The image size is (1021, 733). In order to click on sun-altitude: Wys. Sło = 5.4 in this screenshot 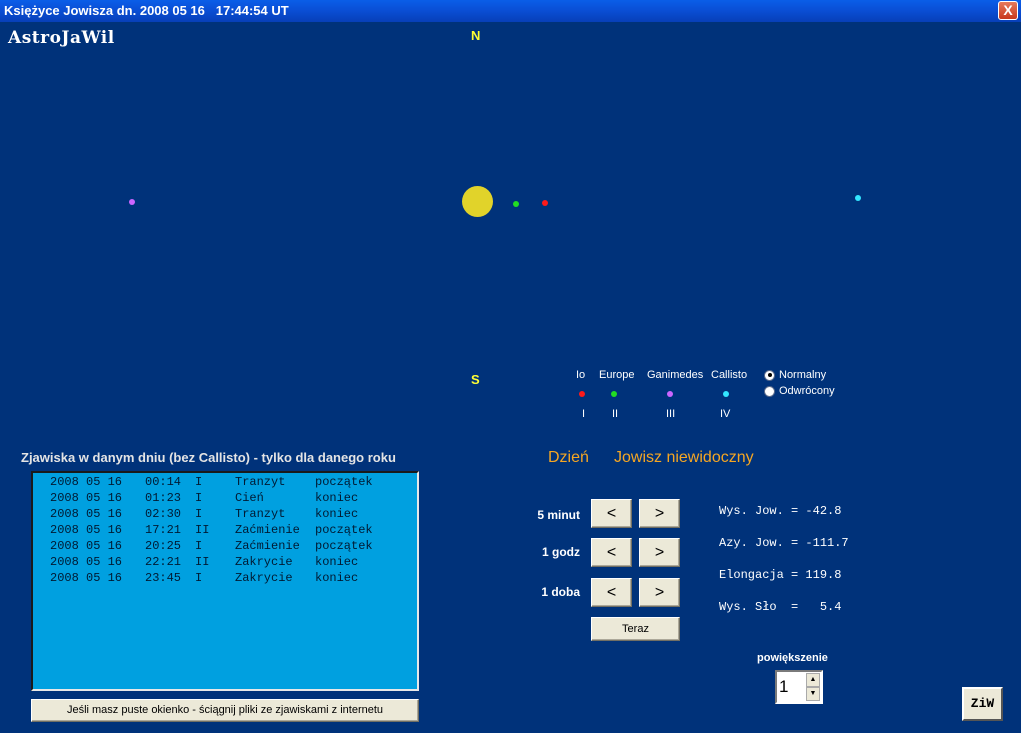, I will do `click(780, 607)`.